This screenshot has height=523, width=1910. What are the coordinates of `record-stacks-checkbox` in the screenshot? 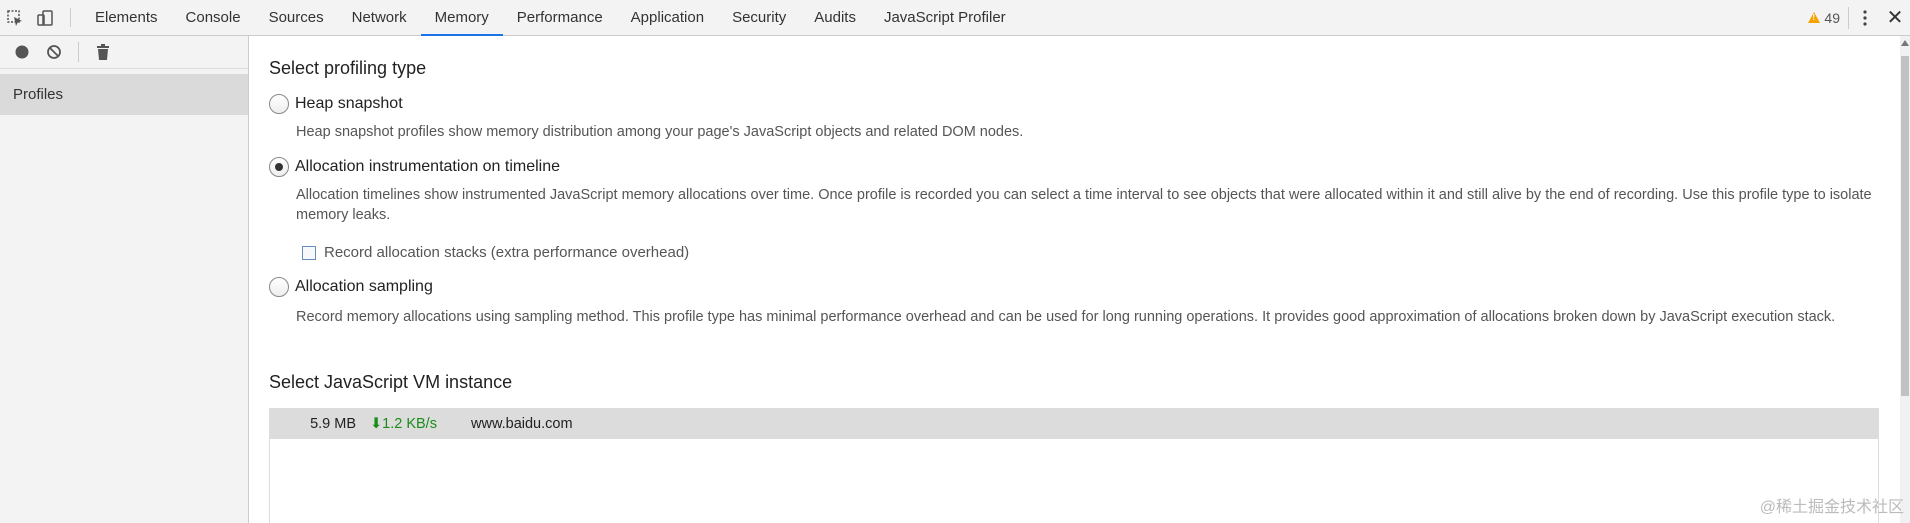 It's located at (309, 252).